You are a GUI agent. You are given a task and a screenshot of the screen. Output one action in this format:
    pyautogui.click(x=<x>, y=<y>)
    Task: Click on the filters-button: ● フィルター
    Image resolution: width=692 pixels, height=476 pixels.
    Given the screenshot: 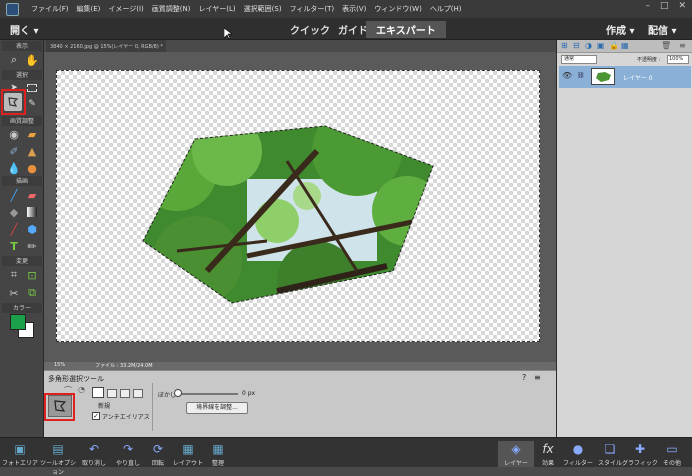 What is the action you would take?
    pyautogui.click(x=578, y=454)
    